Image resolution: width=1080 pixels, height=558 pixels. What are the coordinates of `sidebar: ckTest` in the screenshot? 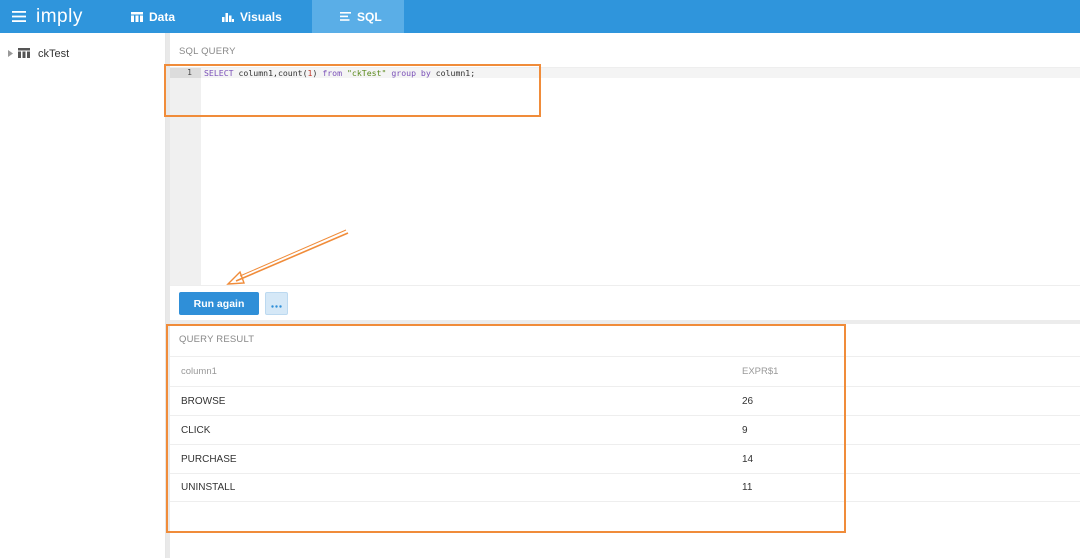 It's located at (83, 295).